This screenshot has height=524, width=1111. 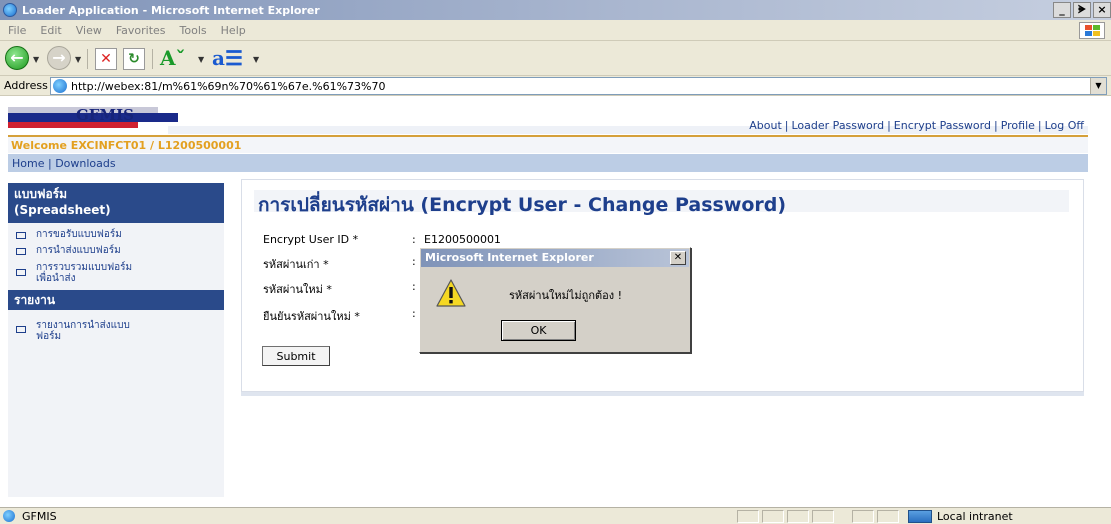 I want to click on menu-help: Help, so click(x=233, y=30).